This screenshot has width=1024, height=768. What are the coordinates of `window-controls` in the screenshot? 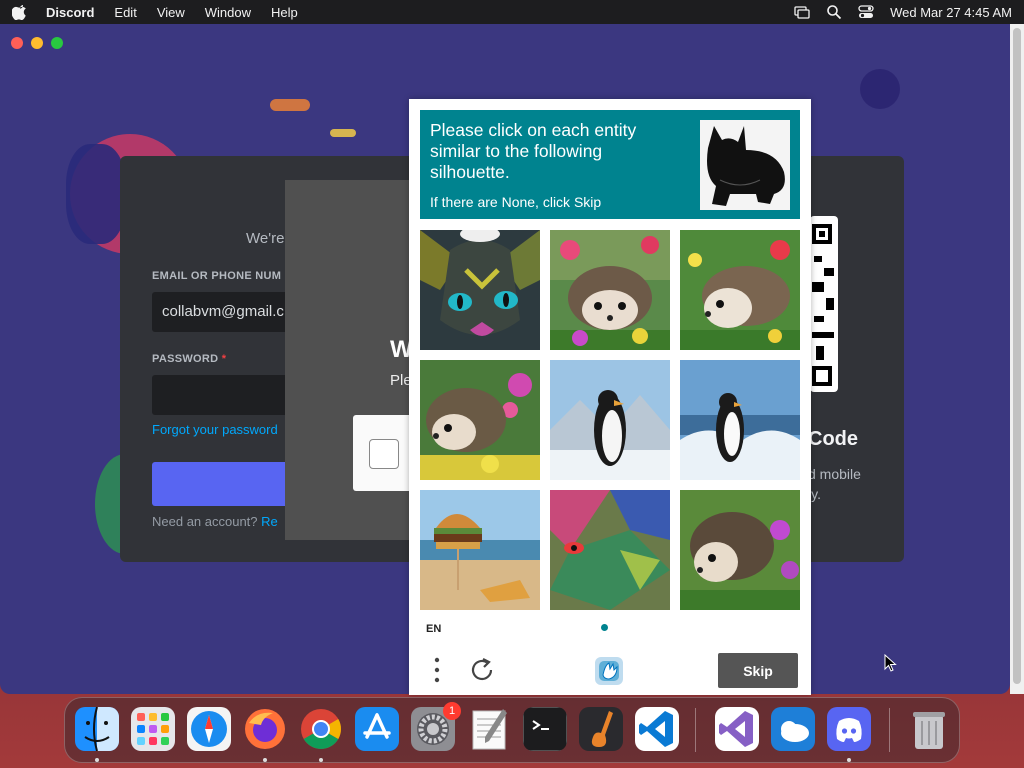 It's located at (37, 43).